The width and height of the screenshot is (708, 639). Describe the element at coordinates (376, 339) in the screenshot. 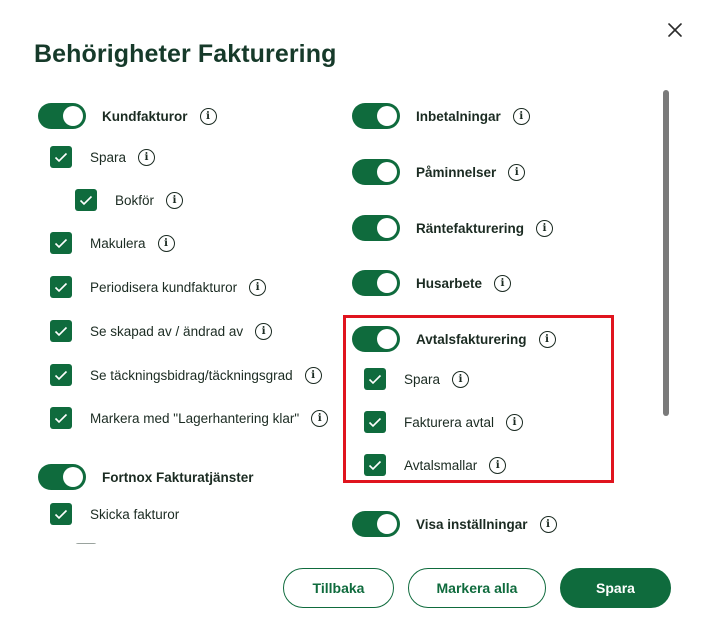

I see `toggle-avtalsfakturering` at that location.